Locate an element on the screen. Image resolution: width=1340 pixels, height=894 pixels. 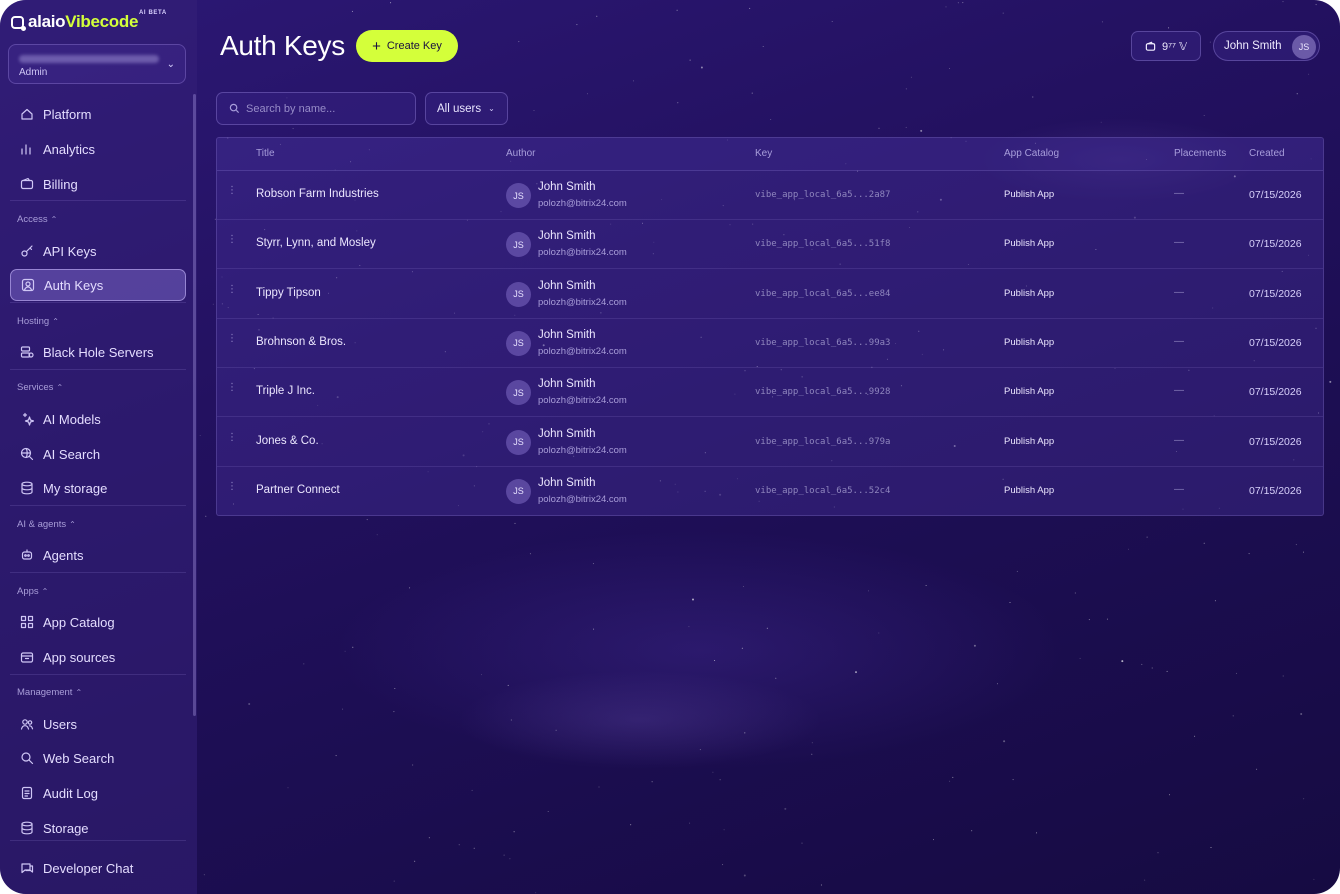
sidebar-item-billing: Billing is located at coordinates (98, 184).